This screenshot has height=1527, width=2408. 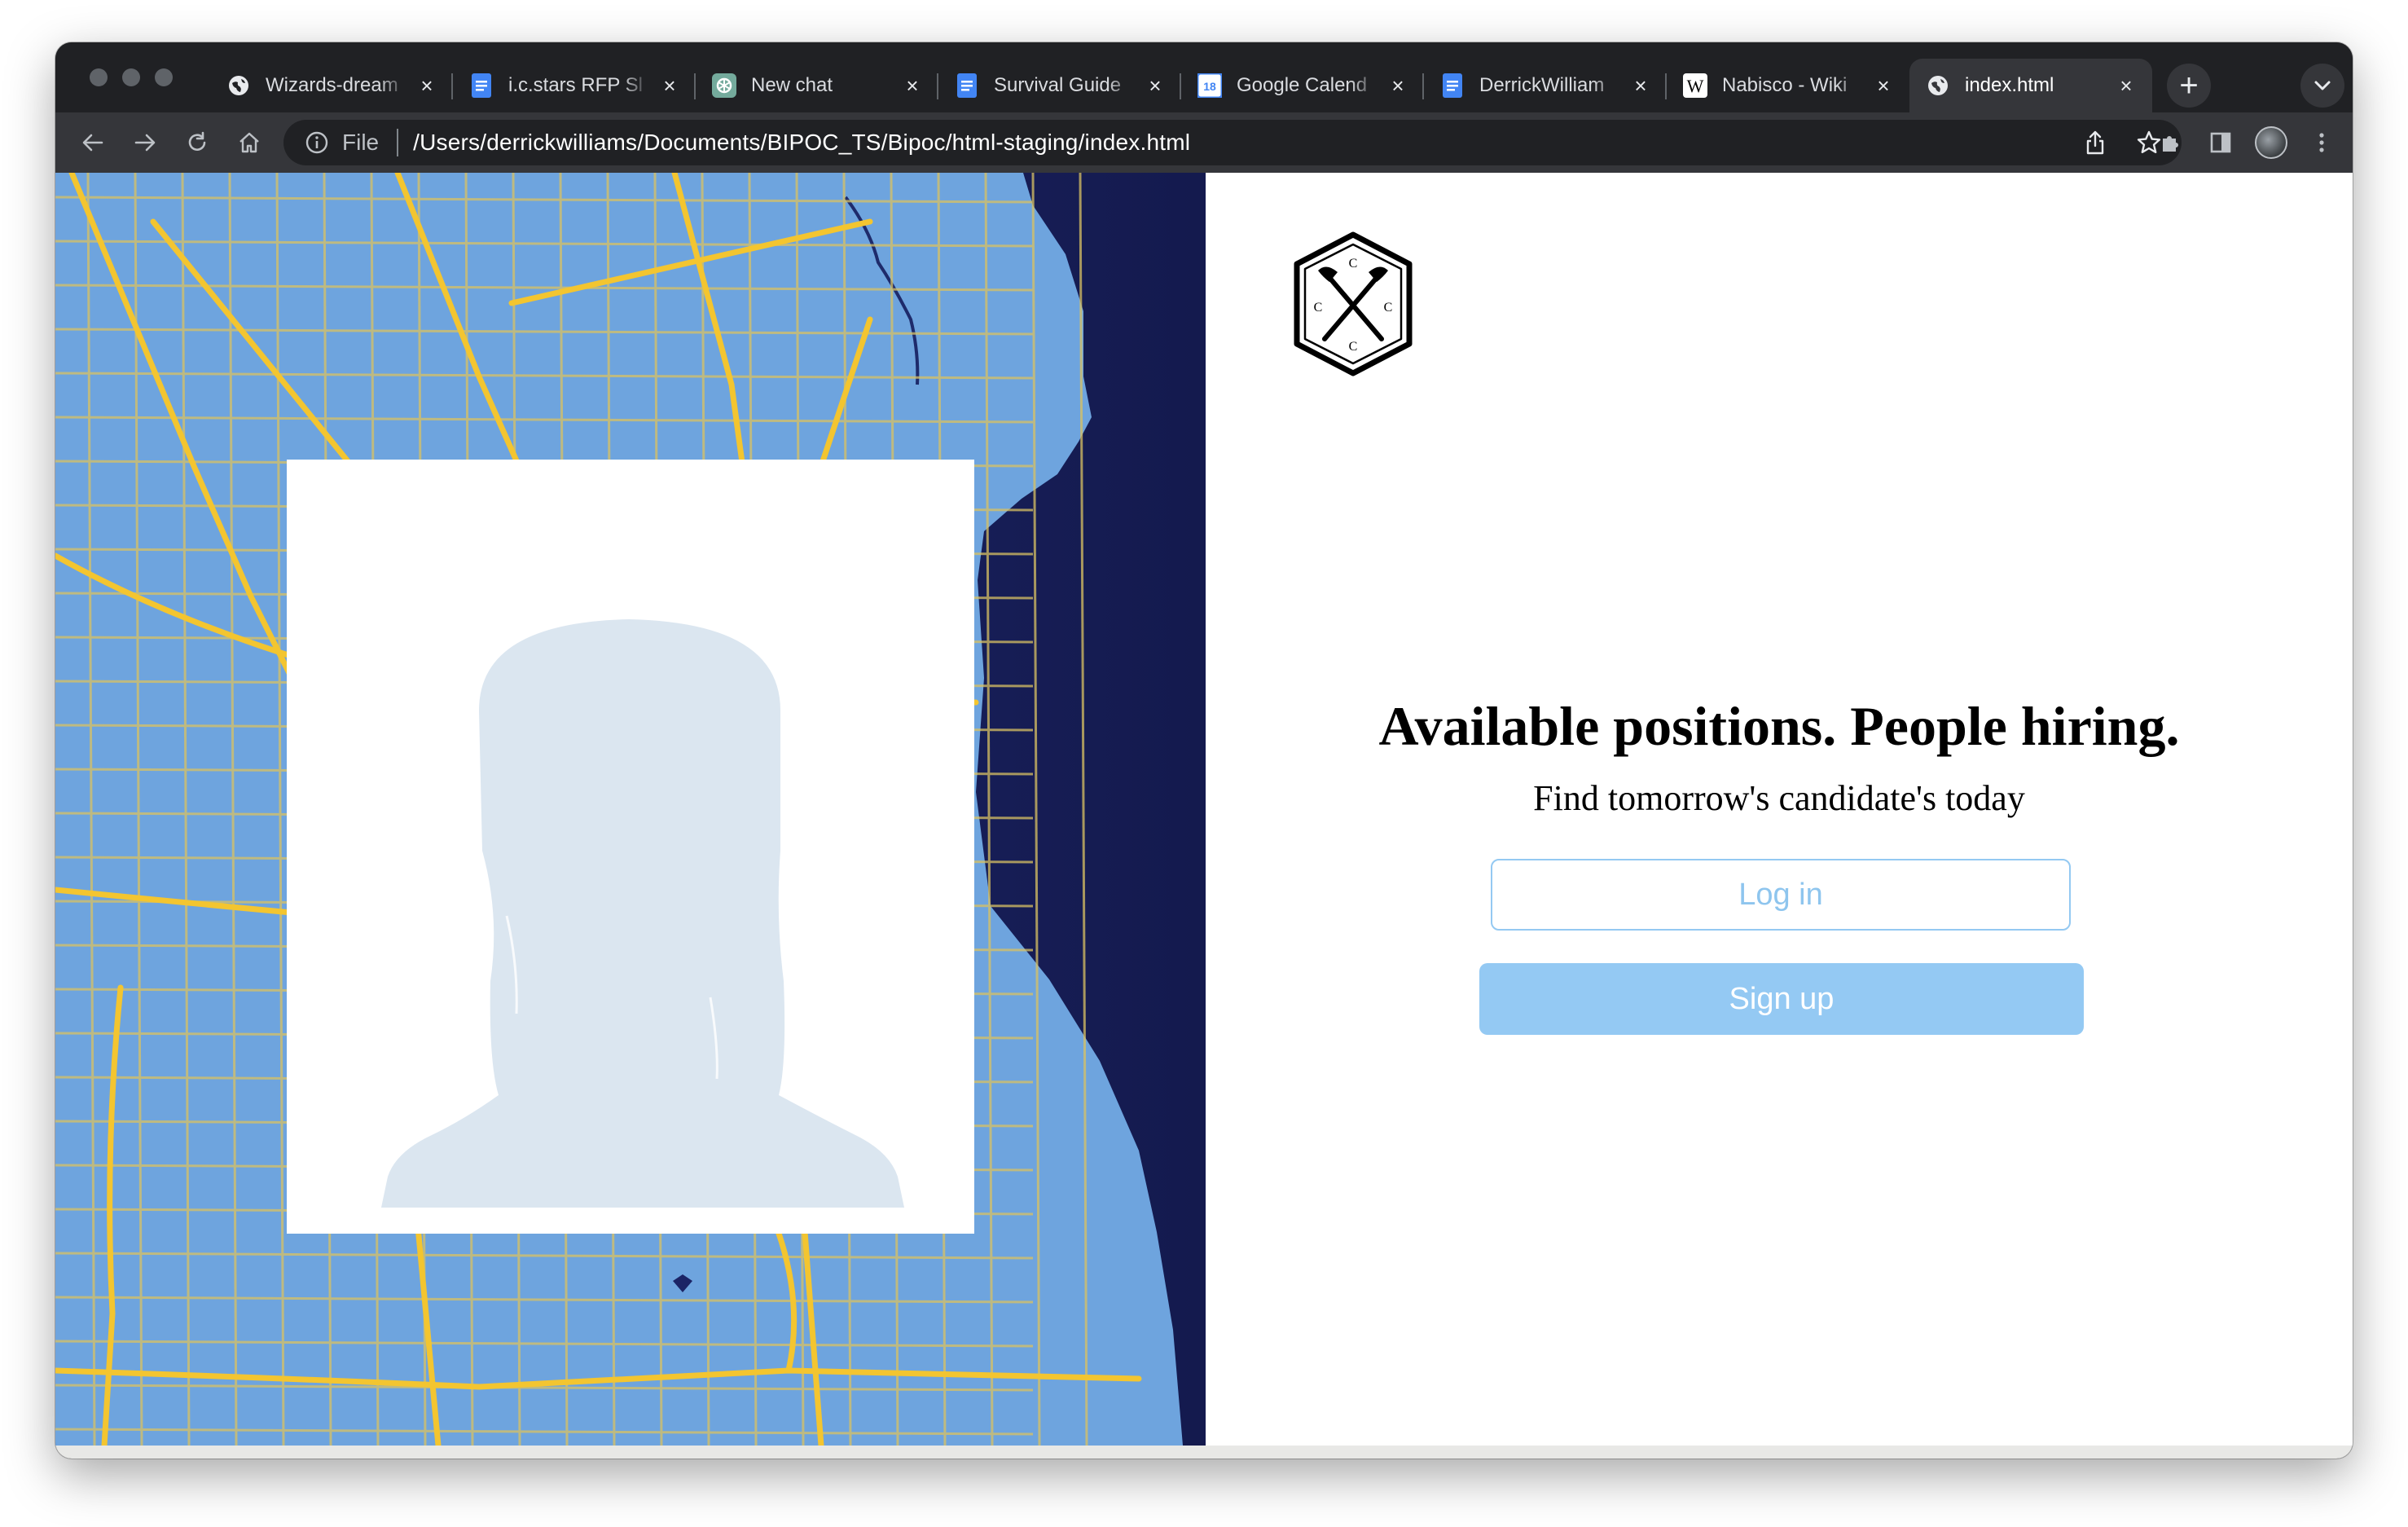 What do you see at coordinates (792, 85) in the screenshot?
I see `tab-title: New chat` at bounding box center [792, 85].